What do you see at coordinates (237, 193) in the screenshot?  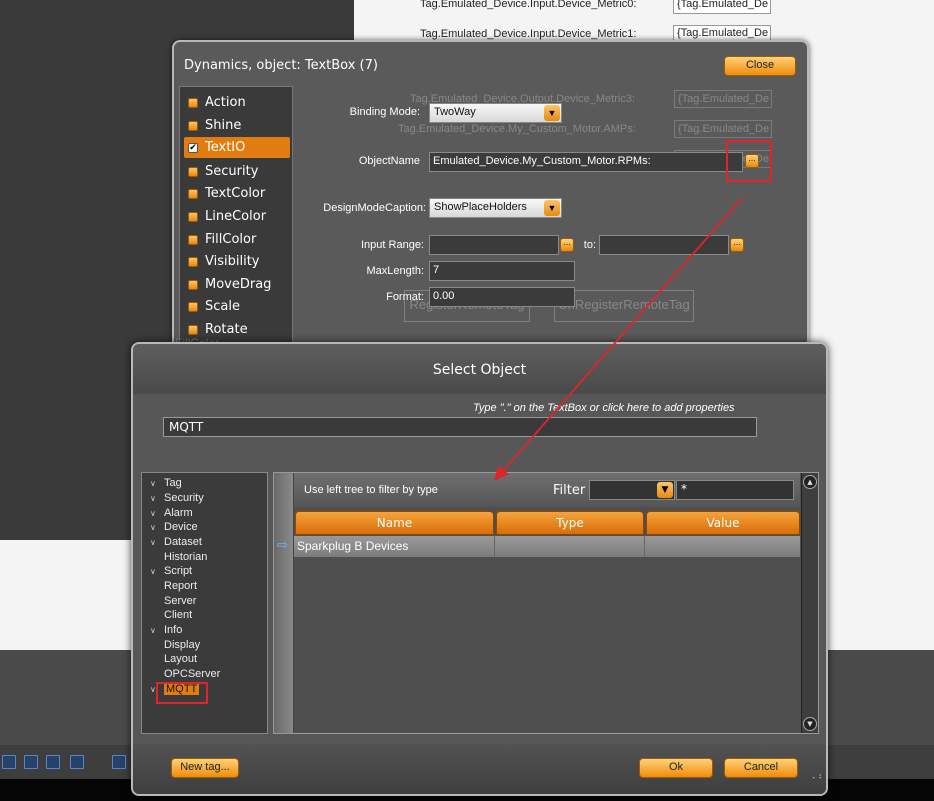 I see `dynamics-item-textcolor: TextColor` at bounding box center [237, 193].